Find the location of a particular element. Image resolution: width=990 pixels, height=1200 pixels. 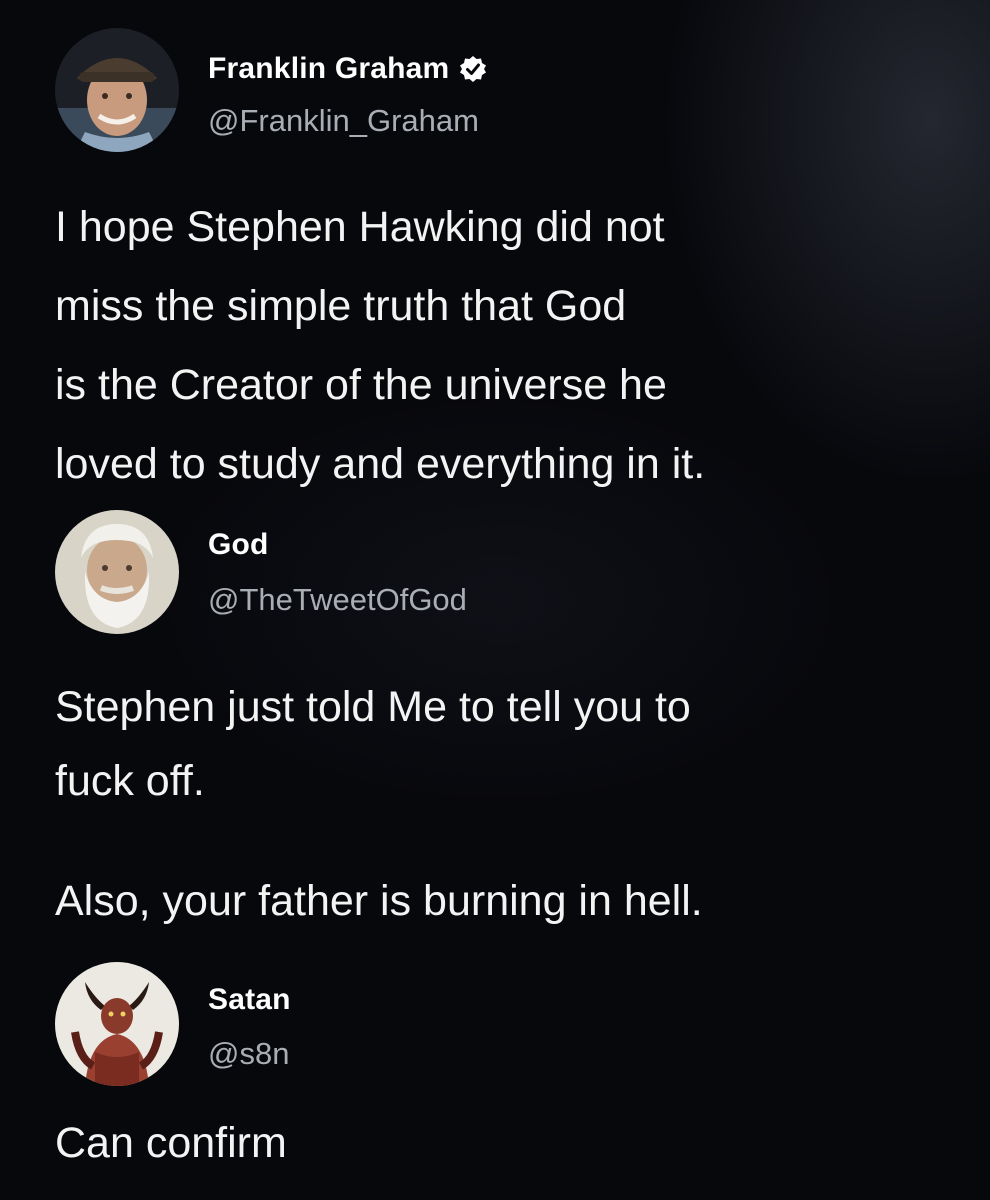

avatar-god-image is located at coordinates (117, 572).